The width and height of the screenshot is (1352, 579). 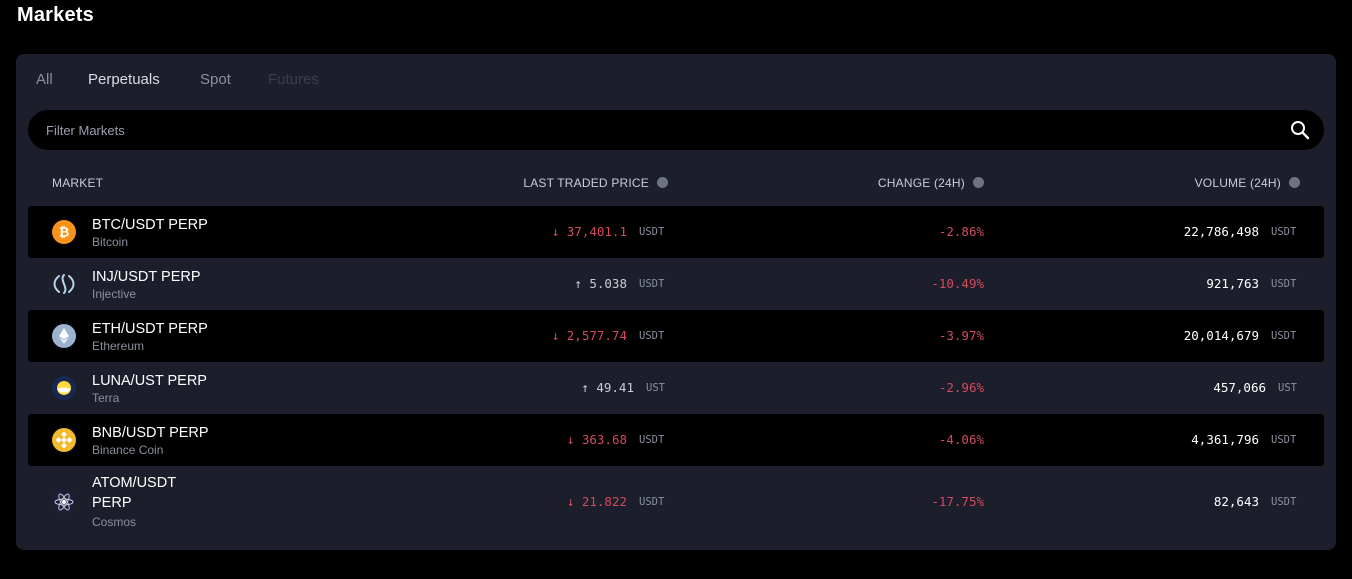 What do you see at coordinates (124, 79) in the screenshot?
I see `tab-perpetuals: Perpetuals` at bounding box center [124, 79].